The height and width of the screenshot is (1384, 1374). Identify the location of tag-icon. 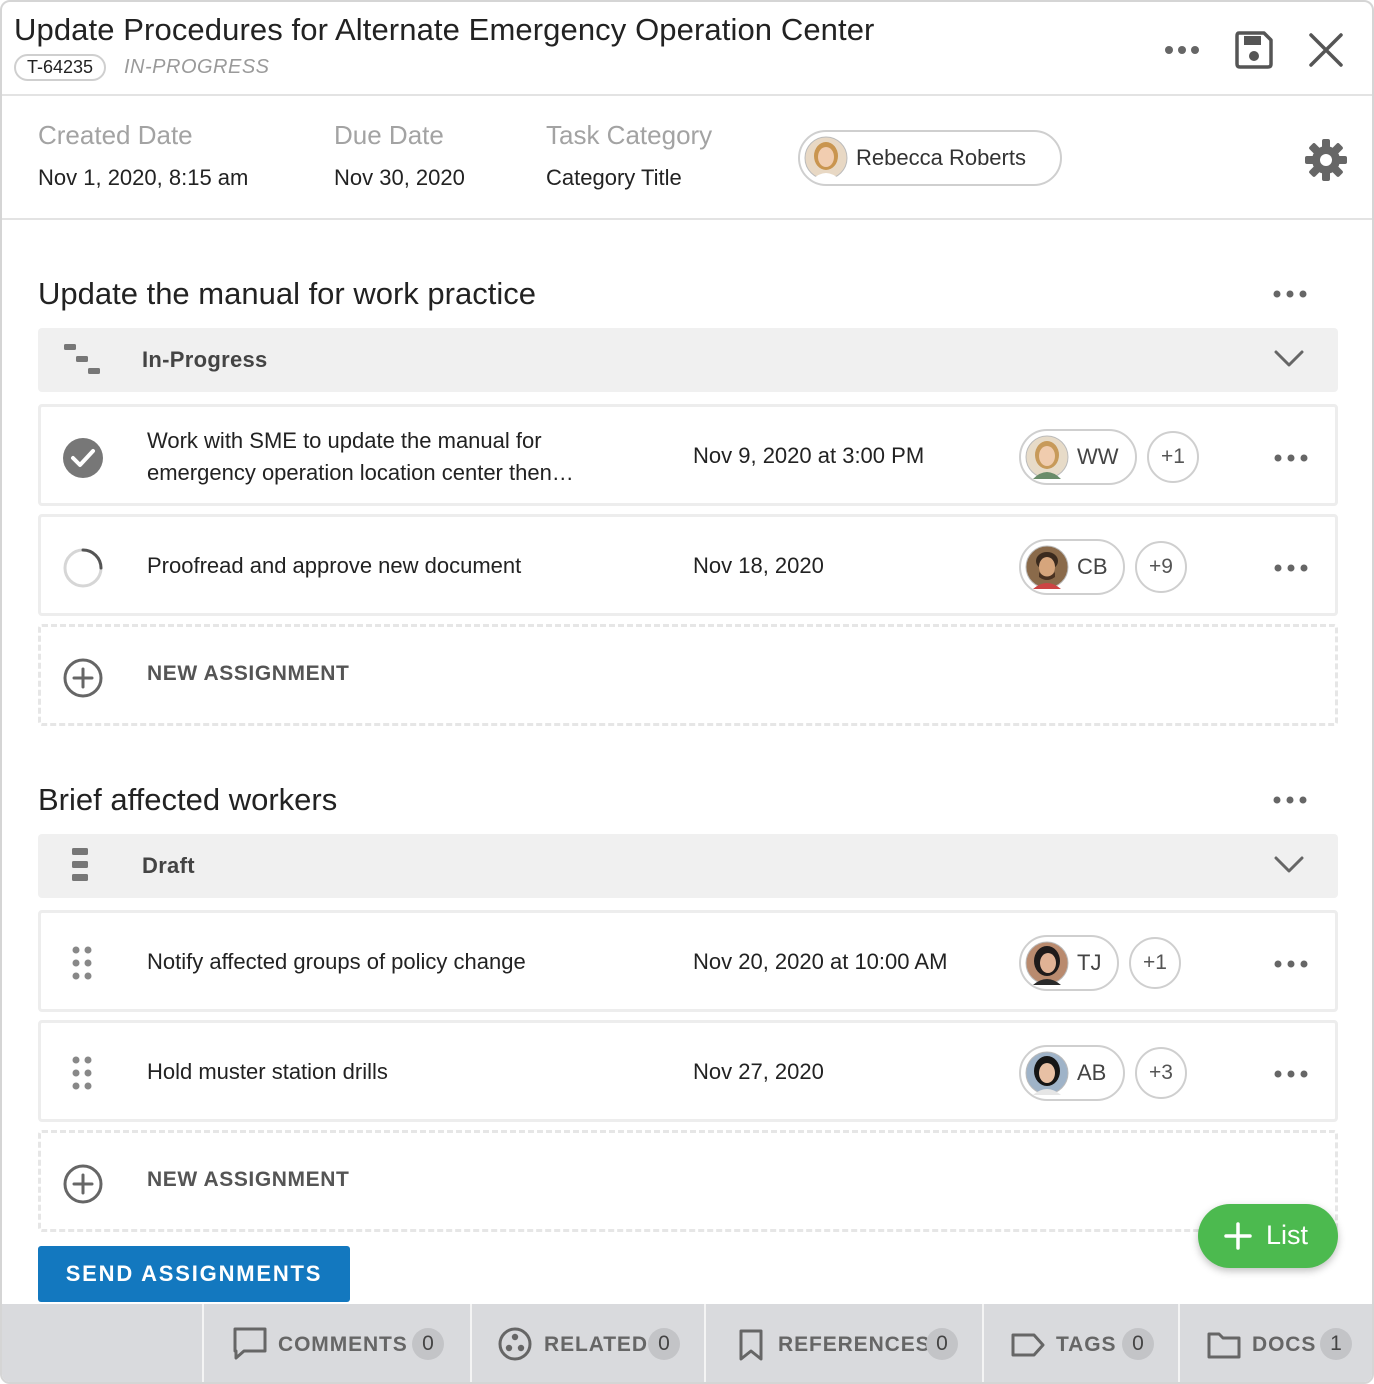
(1028, 1345).